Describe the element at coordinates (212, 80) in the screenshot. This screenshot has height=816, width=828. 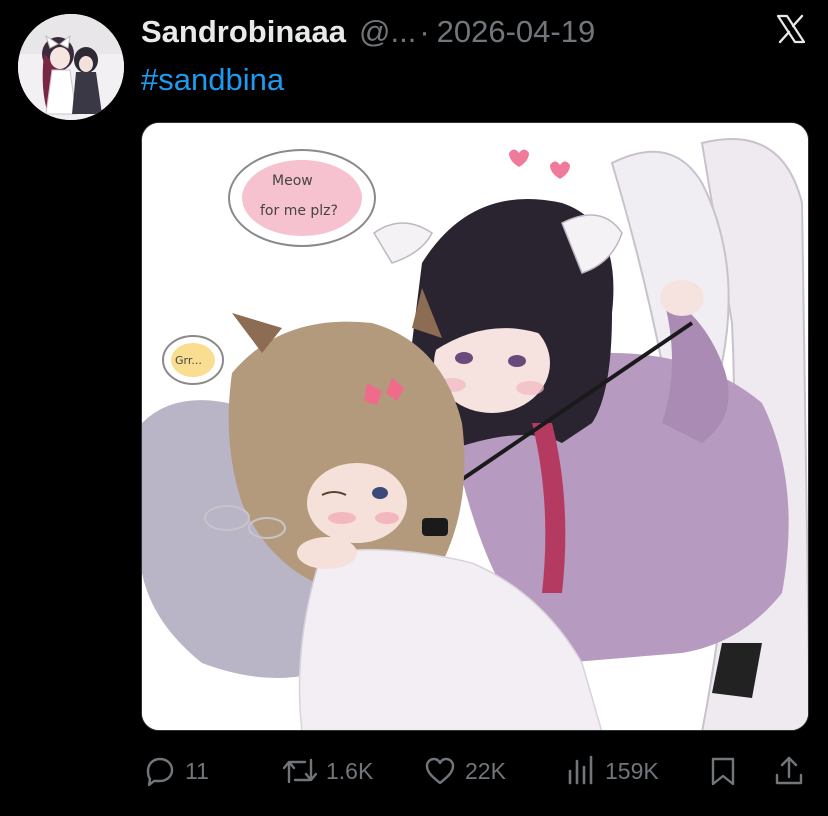
I see `hashtag-link: #sandbina` at that location.